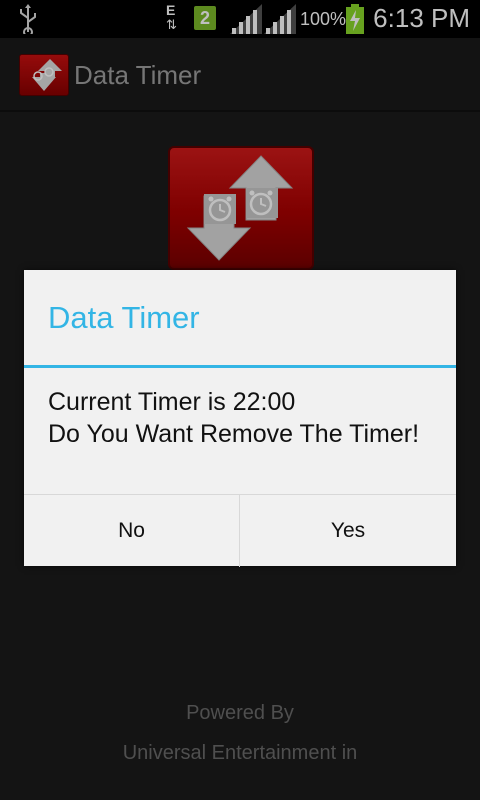 The height and width of the screenshot is (800, 480). What do you see at coordinates (240, 366) in the screenshot?
I see `dialog-divider` at bounding box center [240, 366].